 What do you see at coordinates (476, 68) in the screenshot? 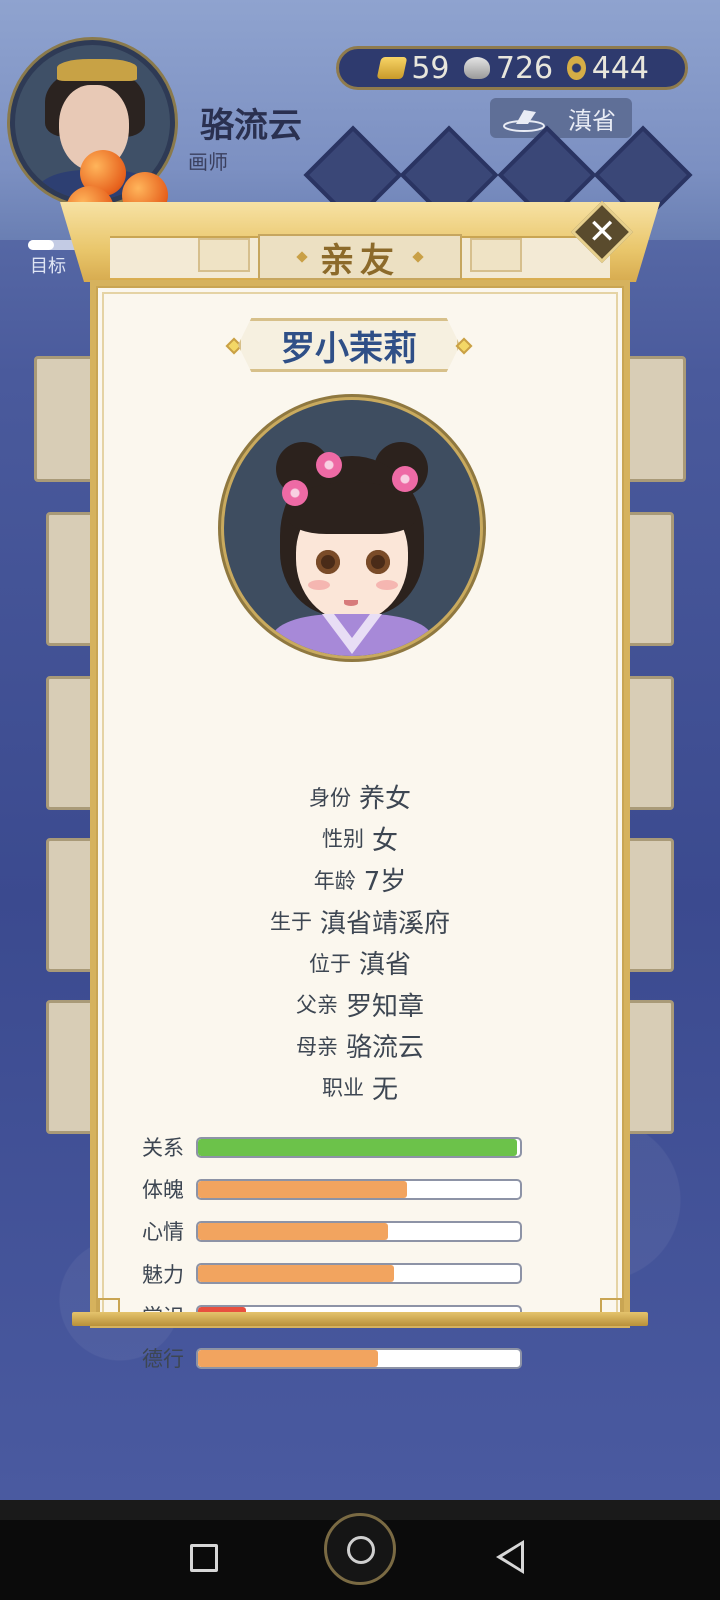
I see `silver-ingot-icon` at bounding box center [476, 68].